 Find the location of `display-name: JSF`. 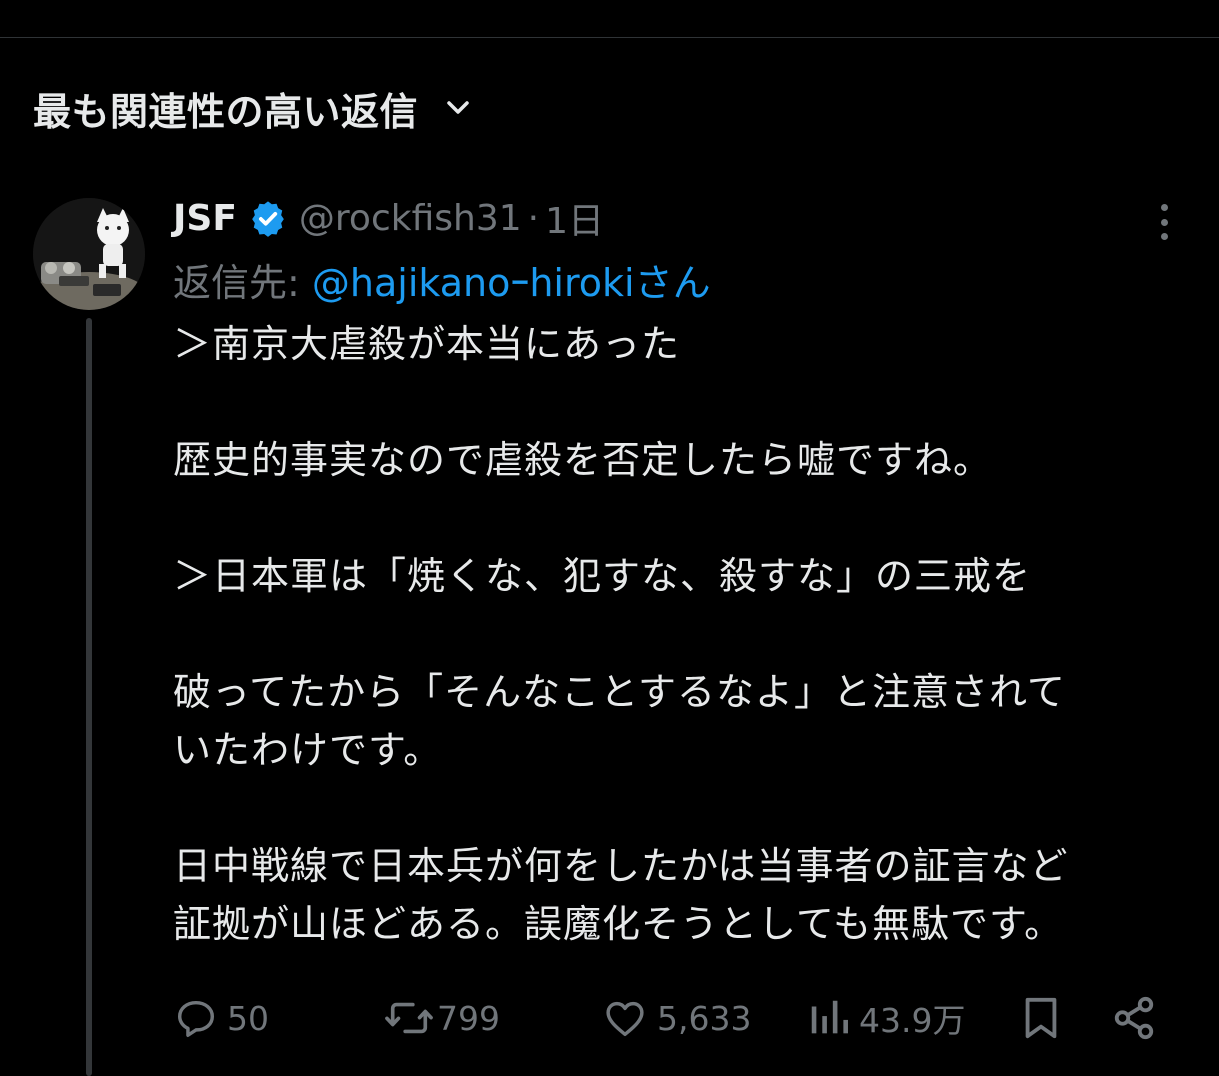

display-name: JSF is located at coordinates (205, 218).